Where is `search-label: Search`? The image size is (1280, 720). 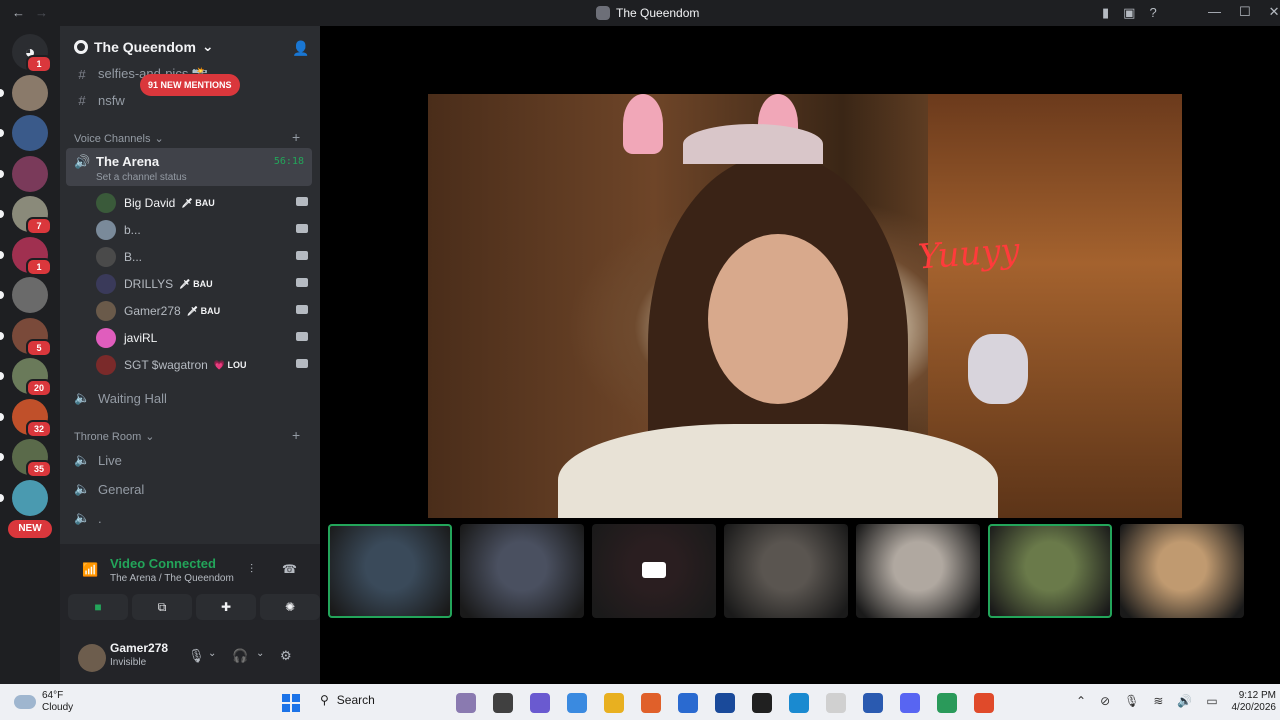 search-label: Search is located at coordinates (355, 700).